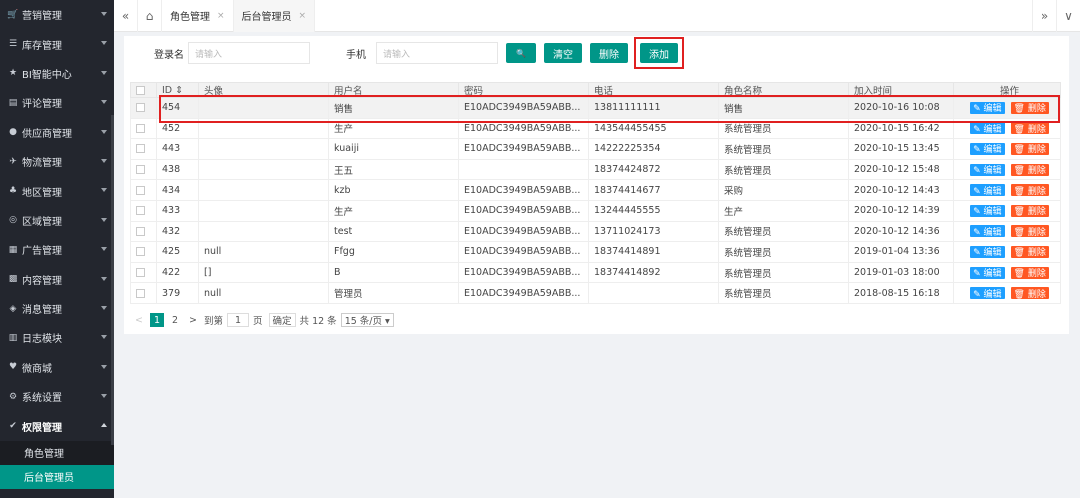 This screenshot has height=498, width=1080. Describe the element at coordinates (57, 43) in the screenshot. I see `sidebar-item-inventory: ☰ 库存管理` at that location.